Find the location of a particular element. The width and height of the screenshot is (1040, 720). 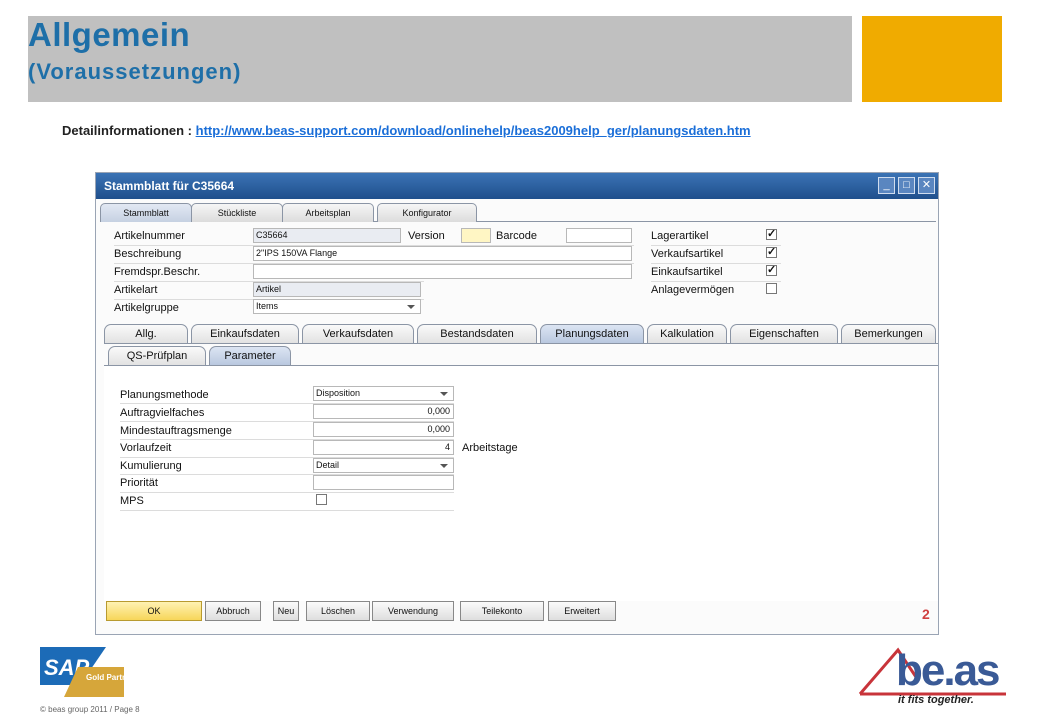

beas-logo: be.as it fits together. is located at coordinates (933, 677).